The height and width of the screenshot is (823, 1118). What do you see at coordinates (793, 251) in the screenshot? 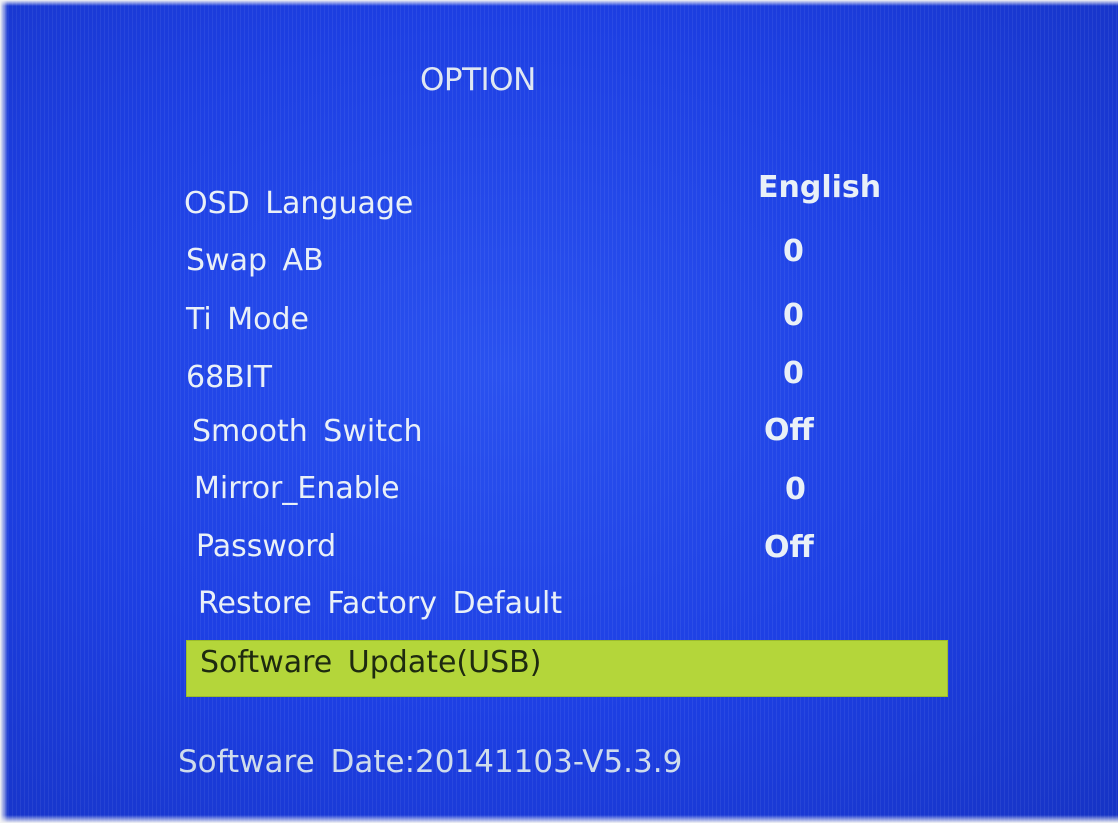
I see `menu-value-swap-ab: 0` at bounding box center [793, 251].